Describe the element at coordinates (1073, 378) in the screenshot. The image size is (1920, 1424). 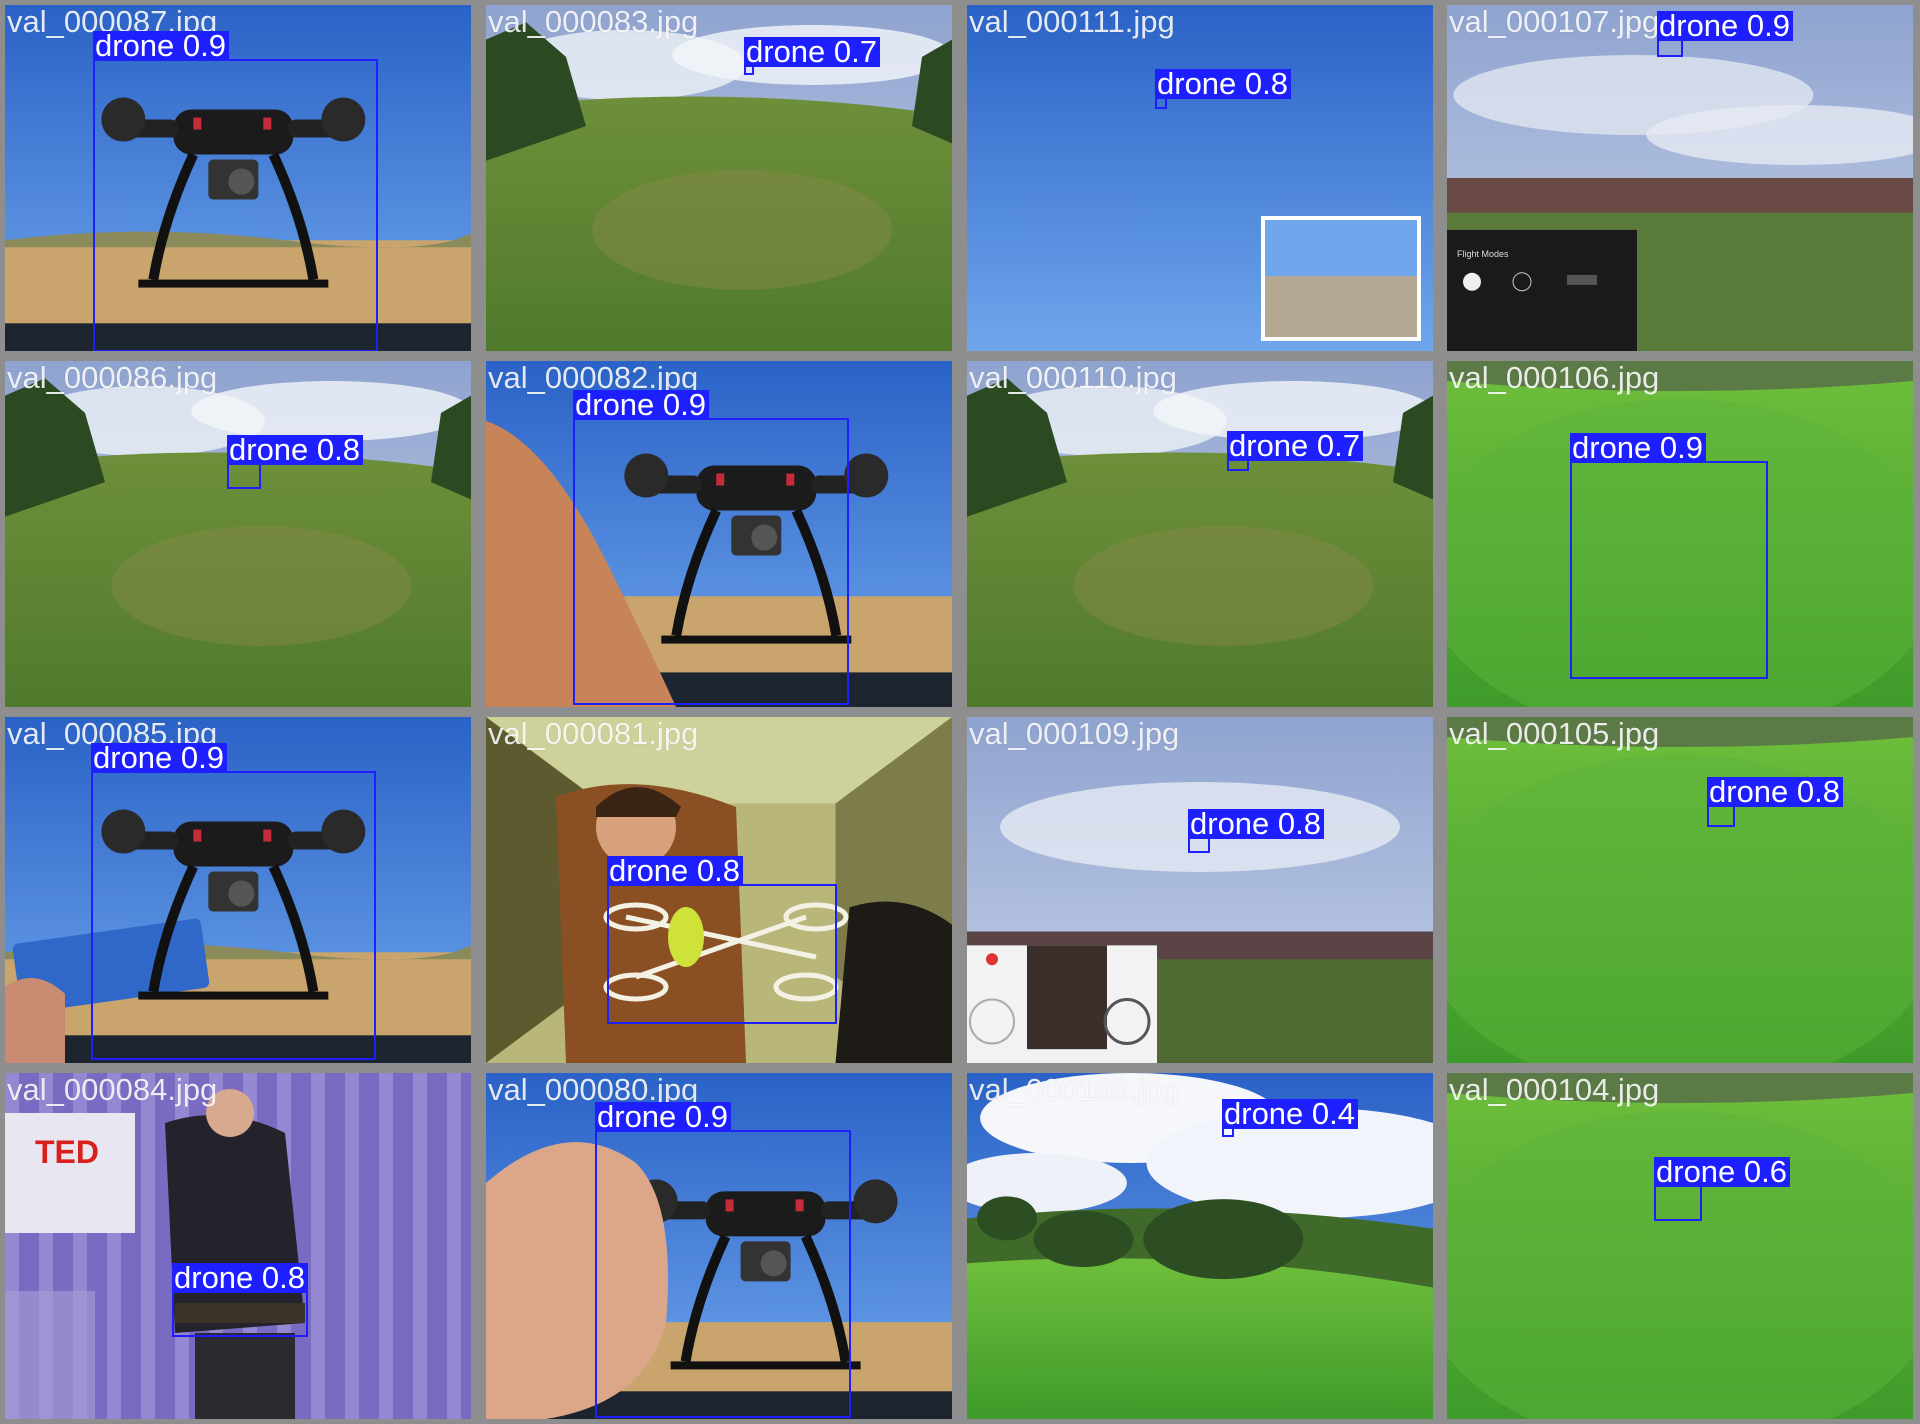
I see `image-filename: val_000110.jpg` at that location.